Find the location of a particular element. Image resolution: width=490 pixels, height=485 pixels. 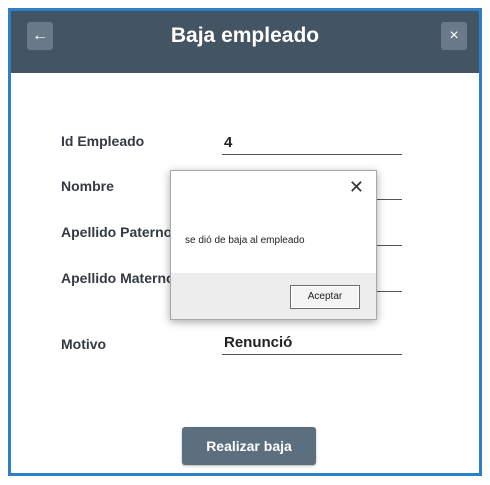

dialog-footer: Aceptar is located at coordinates (273, 296).